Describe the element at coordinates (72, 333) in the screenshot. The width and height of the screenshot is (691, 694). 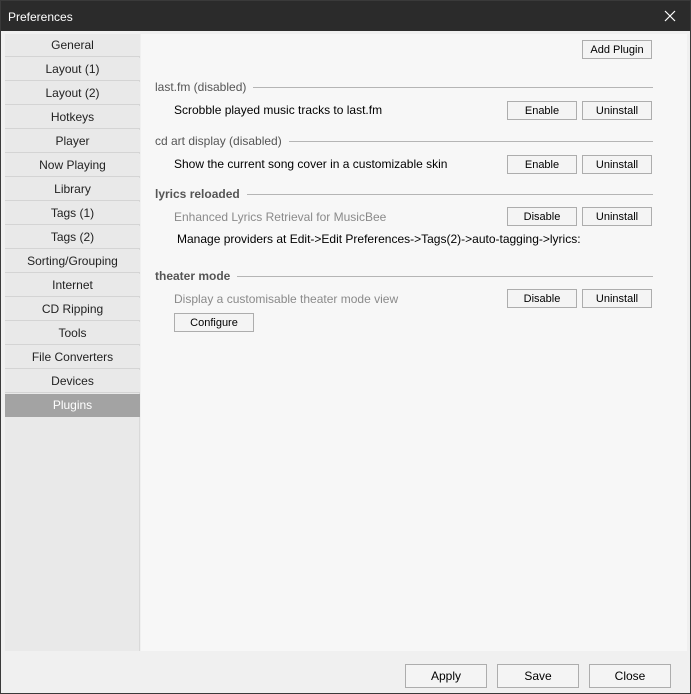
I see `sidebar-item-tools: Tools` at that location.